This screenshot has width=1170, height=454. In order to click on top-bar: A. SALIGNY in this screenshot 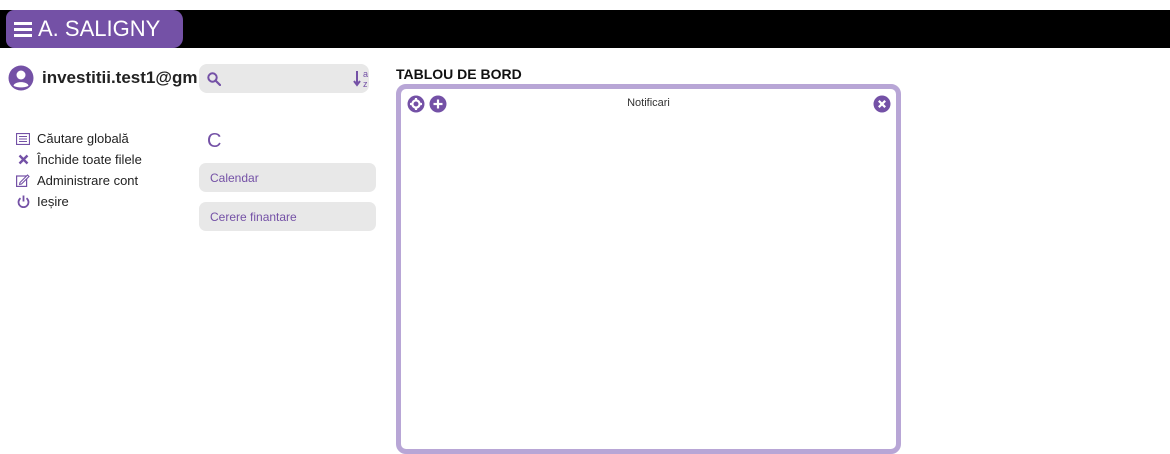, I will do `click(585, 29)`.